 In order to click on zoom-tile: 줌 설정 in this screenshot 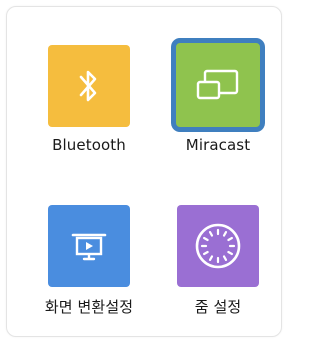, I will do `click(218, 261)`.